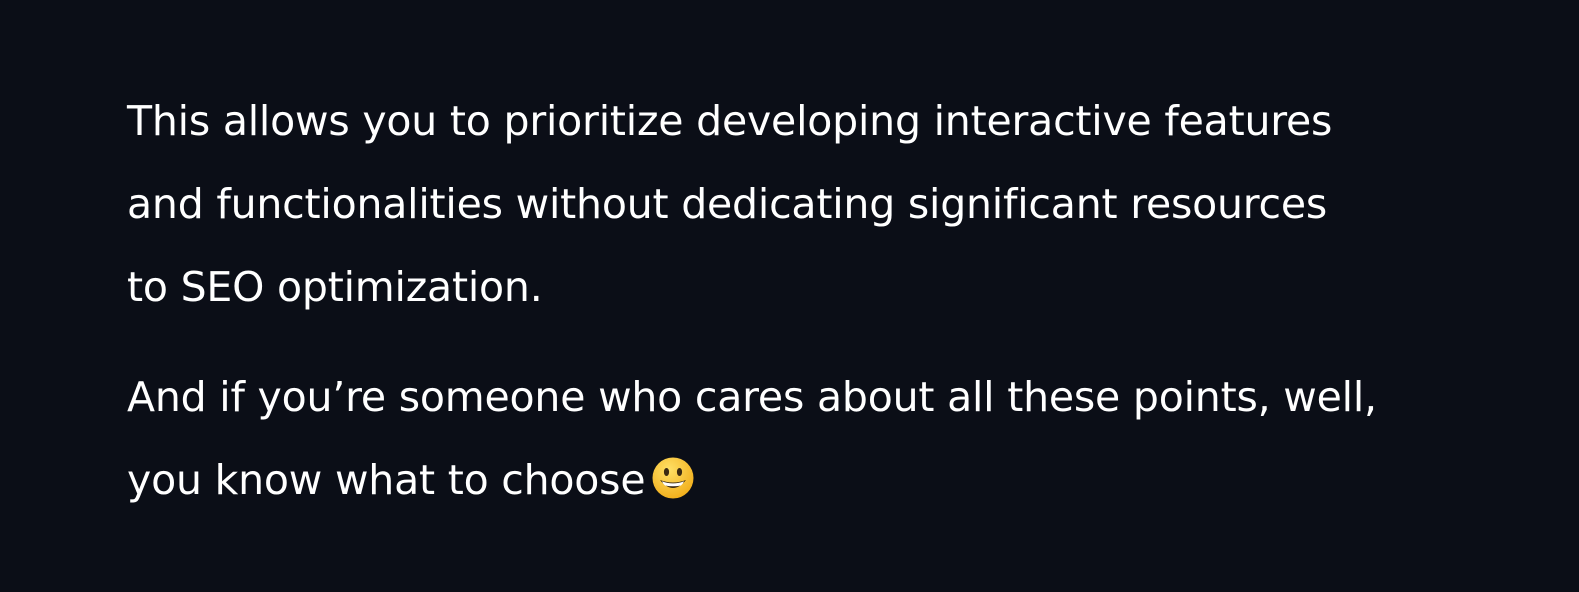 This screenshot has height=592, width=1579. Describe the element at coordinates (673, 478) in the screenshot. I see `smiling-face-emoji-icon` at that location.